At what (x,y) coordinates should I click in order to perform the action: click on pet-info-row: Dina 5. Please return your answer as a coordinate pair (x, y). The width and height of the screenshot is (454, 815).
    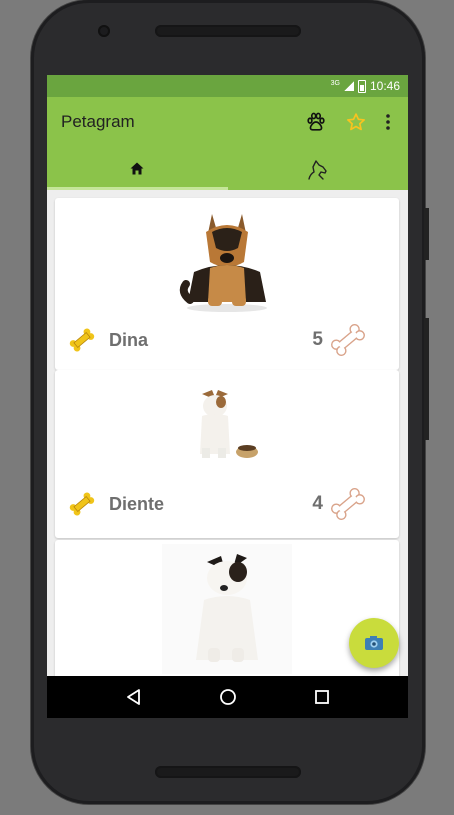
    Looking at the image, I should click on (227, 340).